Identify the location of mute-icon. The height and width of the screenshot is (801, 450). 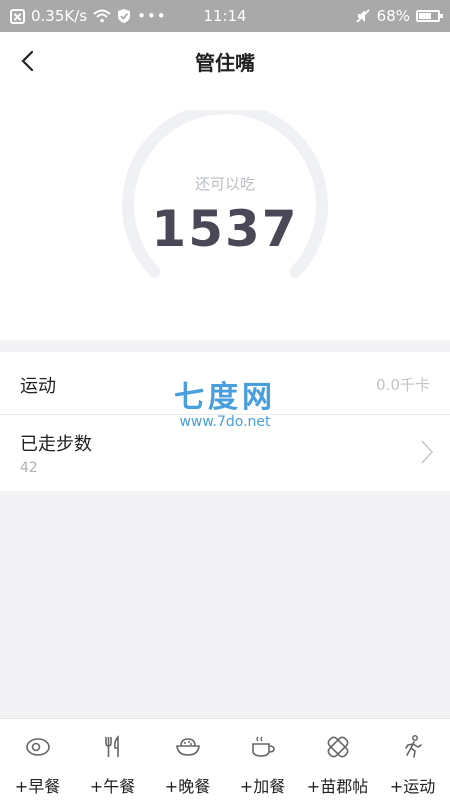
(363, 16).